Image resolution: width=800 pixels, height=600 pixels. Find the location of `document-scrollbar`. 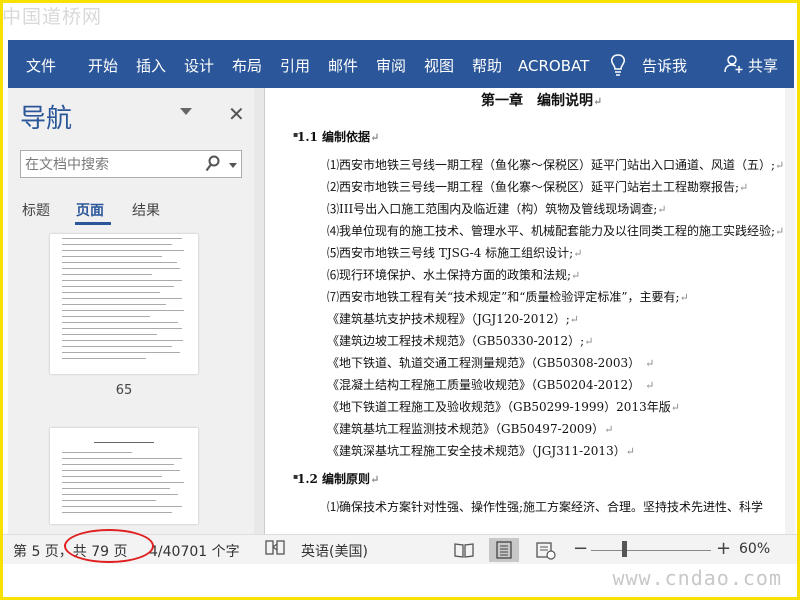

document-scrollbar is located at coordinates (790, 311).